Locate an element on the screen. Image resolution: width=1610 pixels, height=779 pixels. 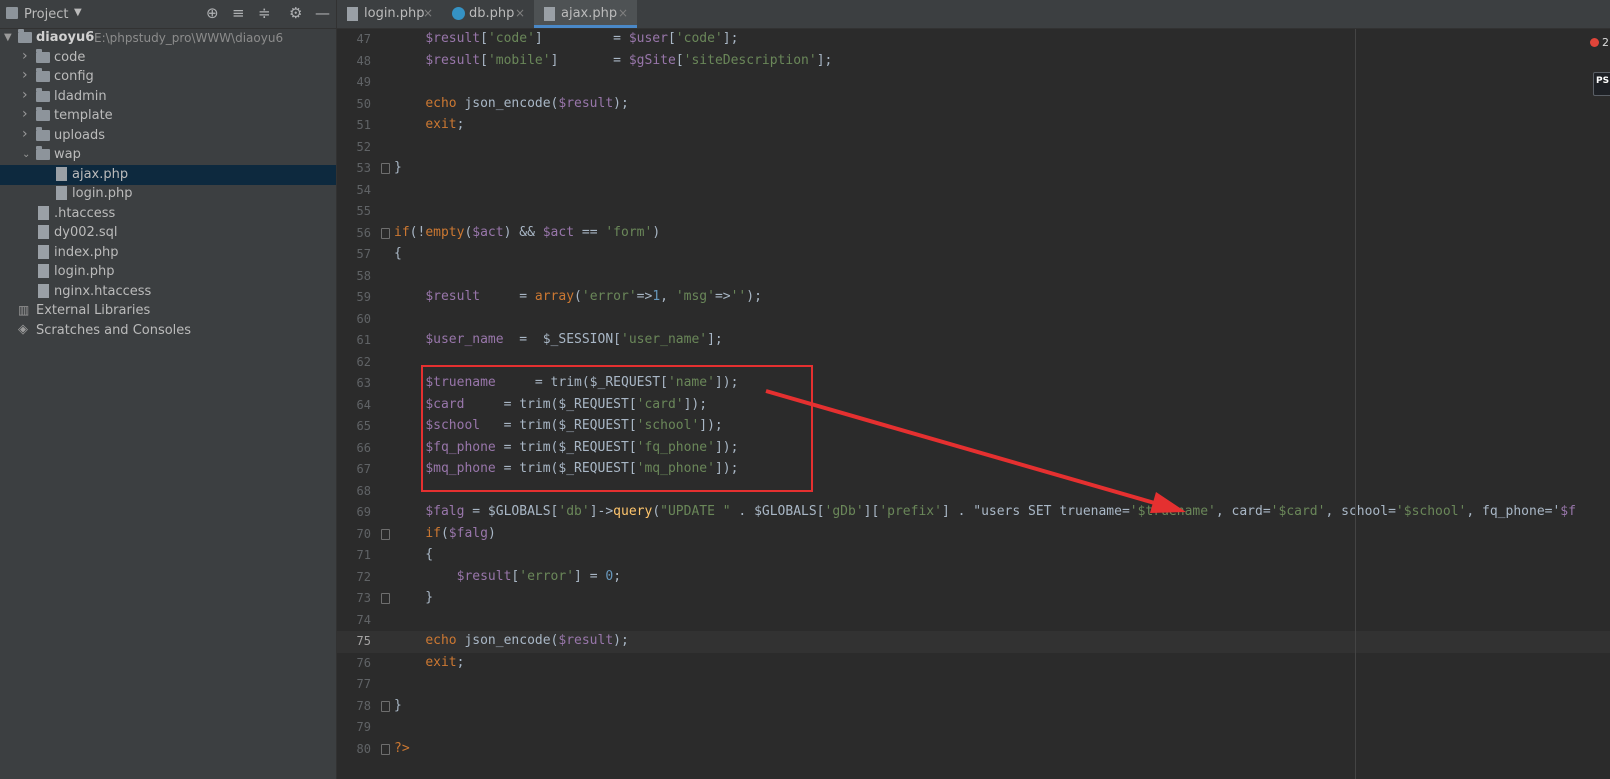
tree-item-ajax-php: ajax.php is located at coordinates (168, 174).